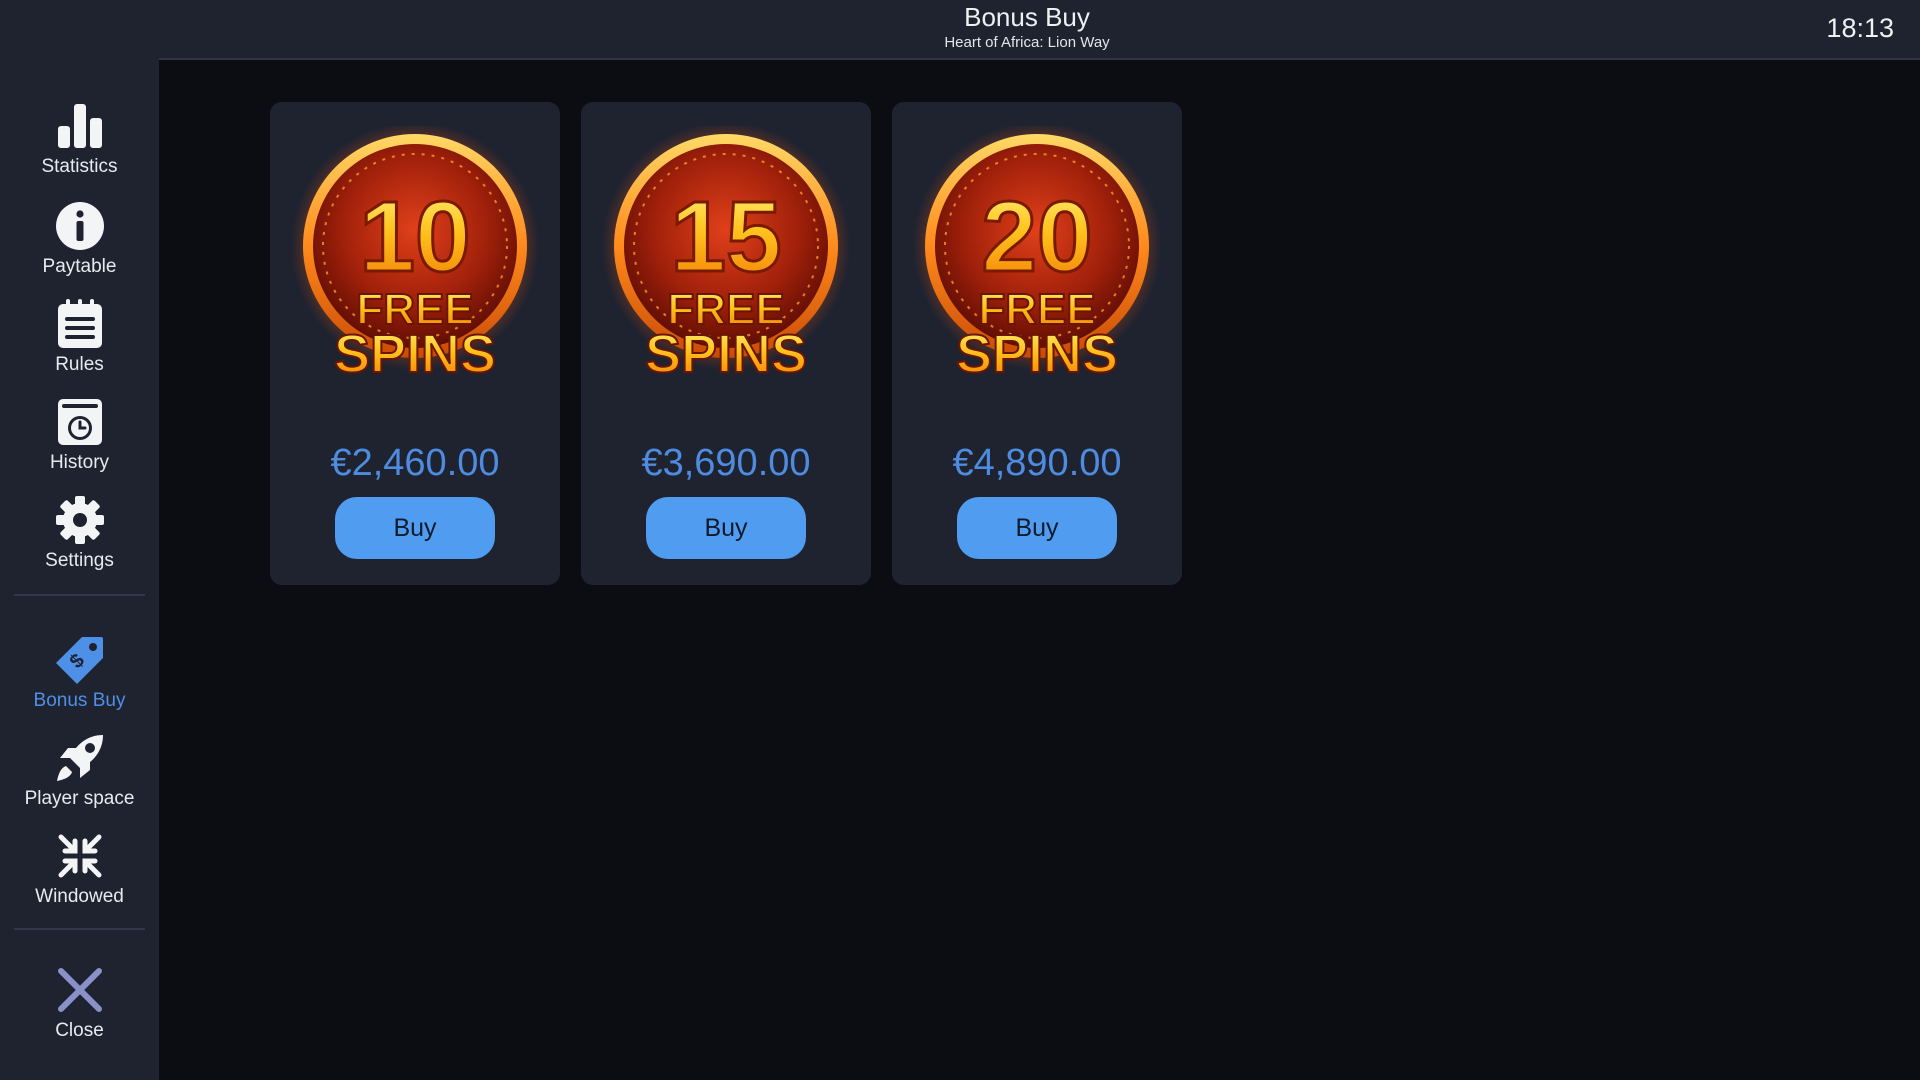 The width and height of the screenshot is (1920, 1080). I want to click on notepad-icon, so click(80, 324).